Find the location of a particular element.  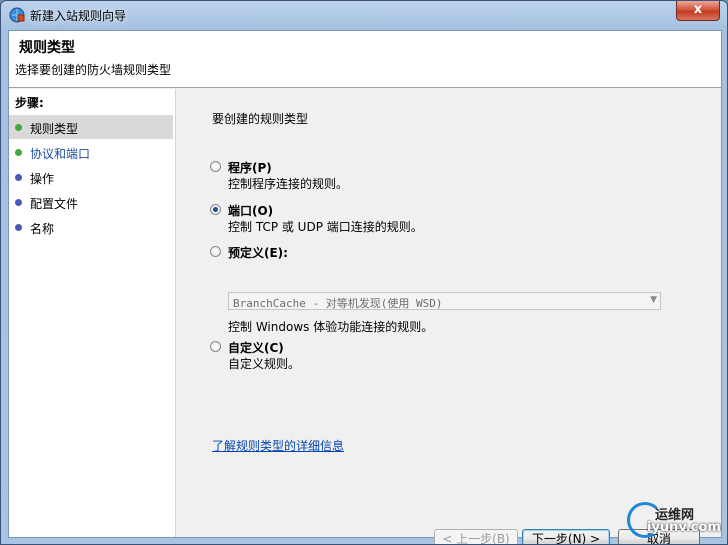

step-label: 名称 is located at coordinates (42, 229).